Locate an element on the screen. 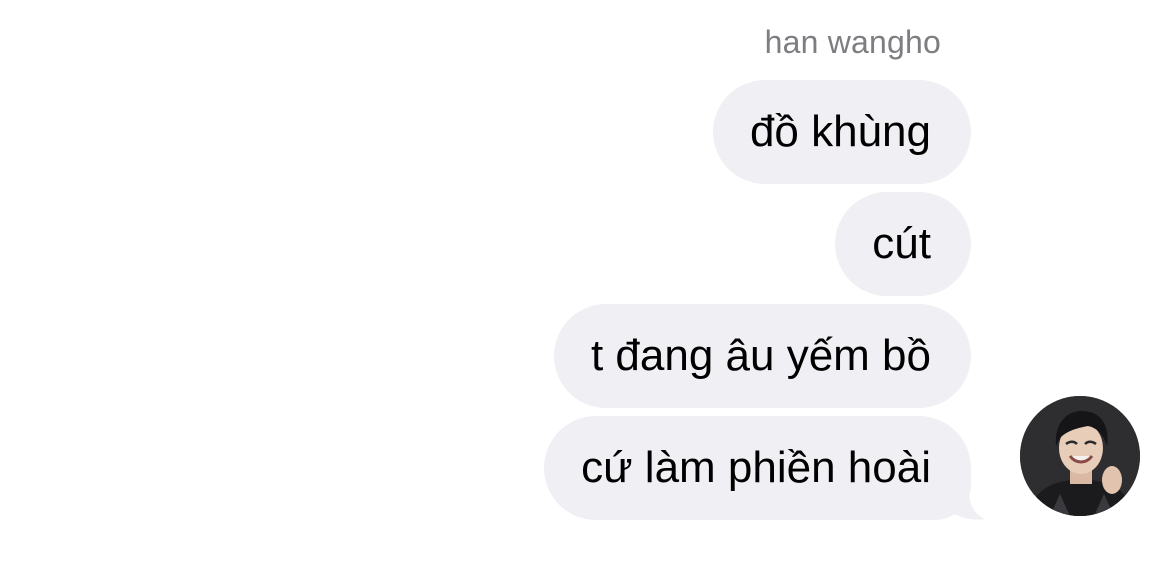  message-bubble: t đang âu yếm bồ is located at coordinates (762, 356).